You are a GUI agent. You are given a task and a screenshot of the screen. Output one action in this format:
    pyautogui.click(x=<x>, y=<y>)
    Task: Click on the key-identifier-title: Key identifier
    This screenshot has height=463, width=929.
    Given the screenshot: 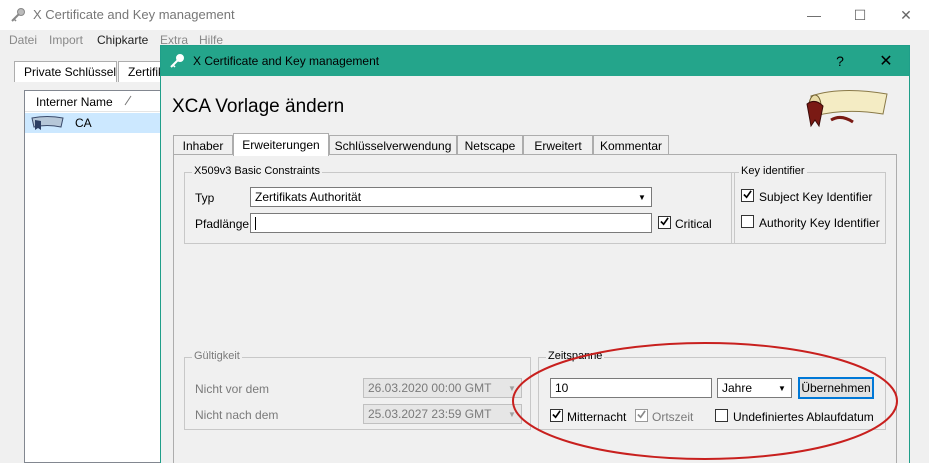 What is the action you would take?
    pyautogui.click(x=773, y=171)
    